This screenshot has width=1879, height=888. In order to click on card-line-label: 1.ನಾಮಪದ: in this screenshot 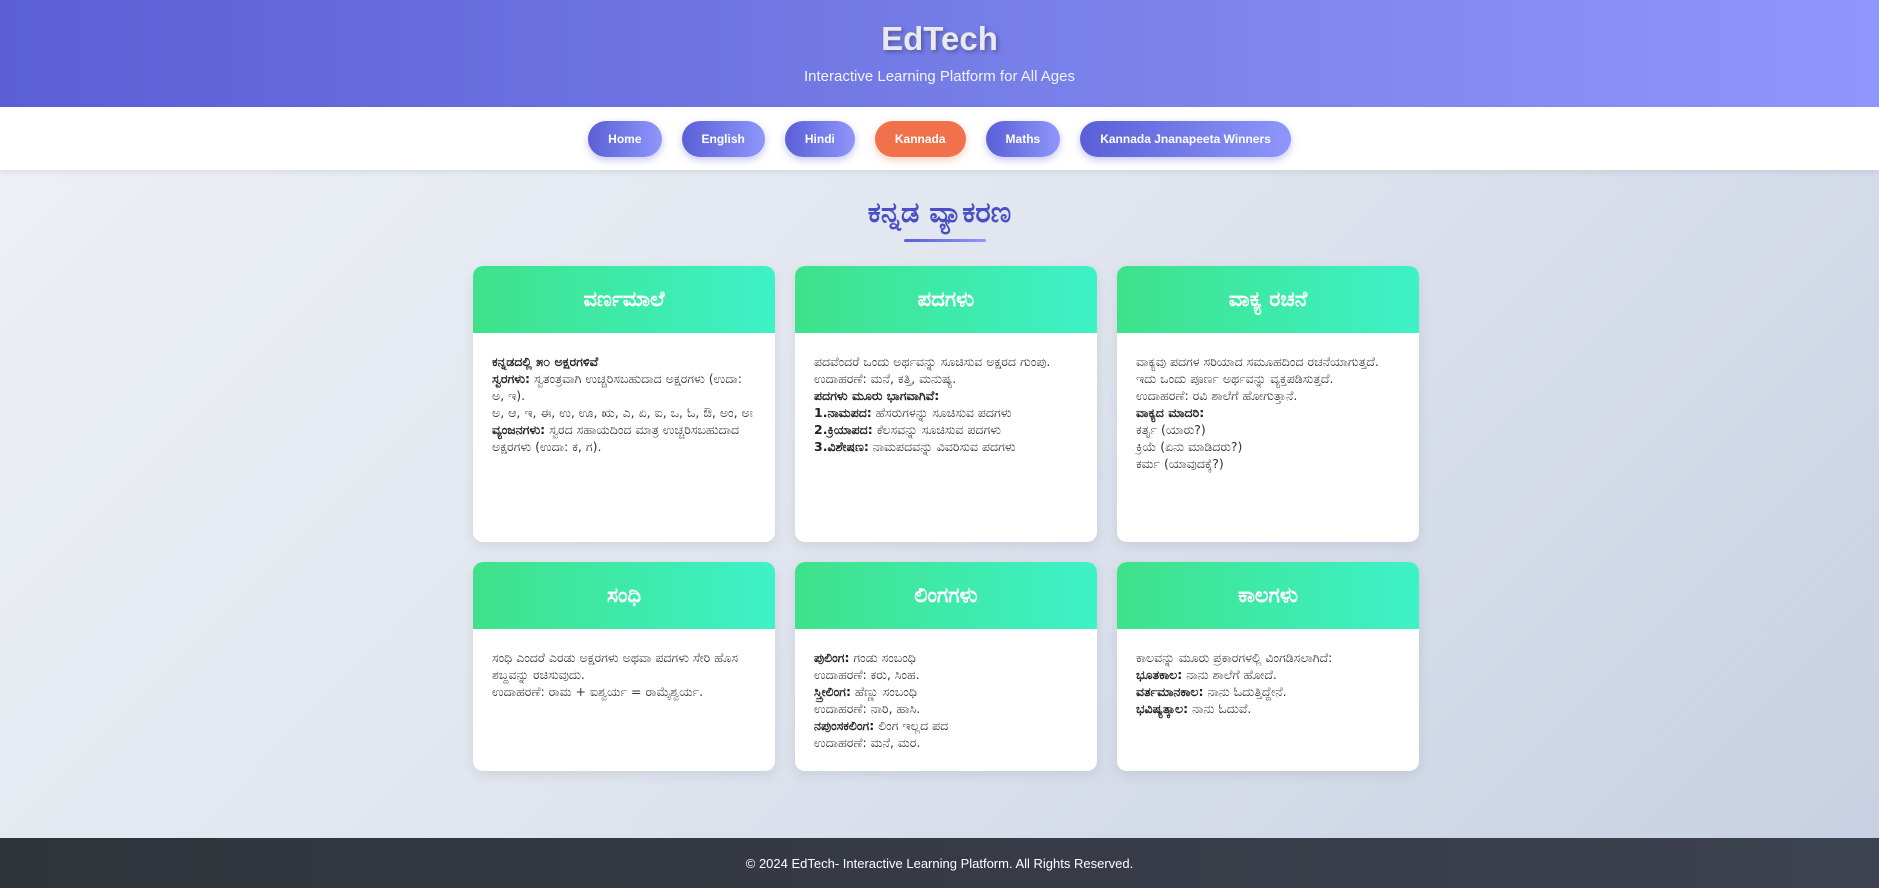, I will do `click(843, 412)`.